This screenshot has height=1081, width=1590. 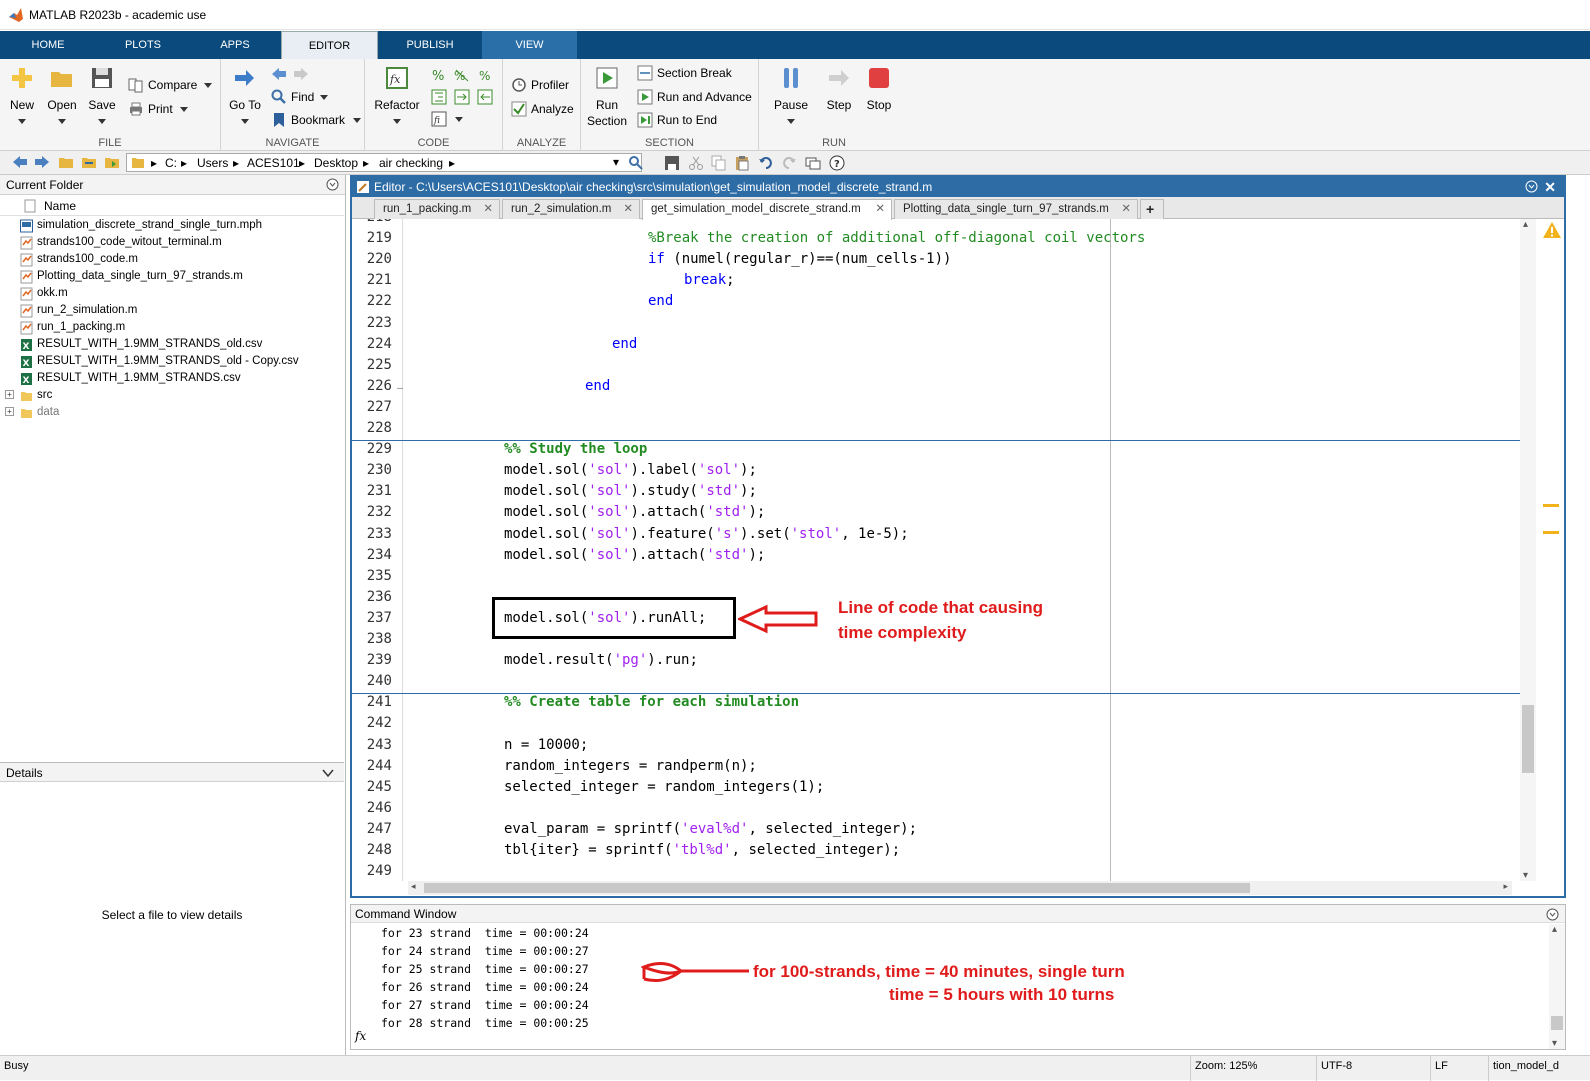 I want to click on folder-item: + data, so click(x=32, y=412).